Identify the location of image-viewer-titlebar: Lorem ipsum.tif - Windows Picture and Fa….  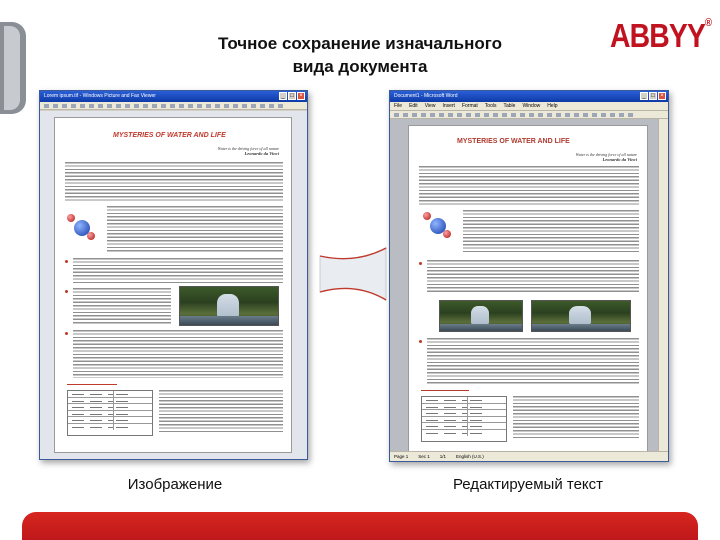
(173, 96).